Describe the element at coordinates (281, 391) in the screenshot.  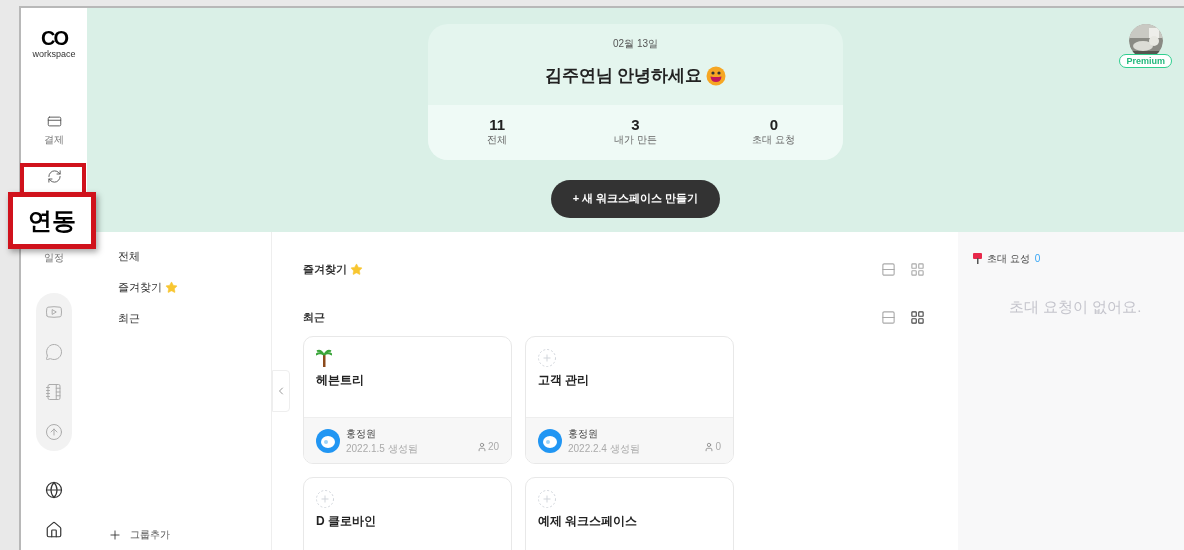
I see `collapse-button` at that location.